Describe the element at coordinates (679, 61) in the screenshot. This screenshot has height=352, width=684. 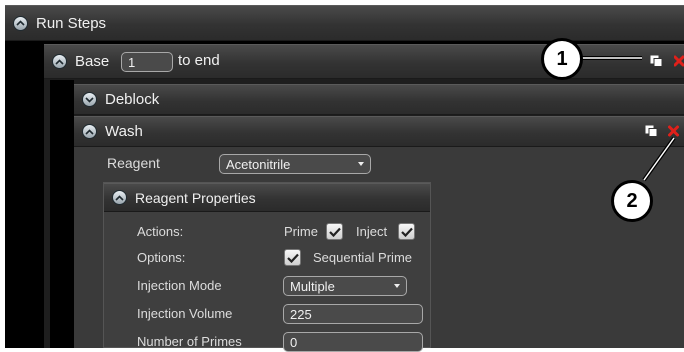
I see `delete-icon` at that location.